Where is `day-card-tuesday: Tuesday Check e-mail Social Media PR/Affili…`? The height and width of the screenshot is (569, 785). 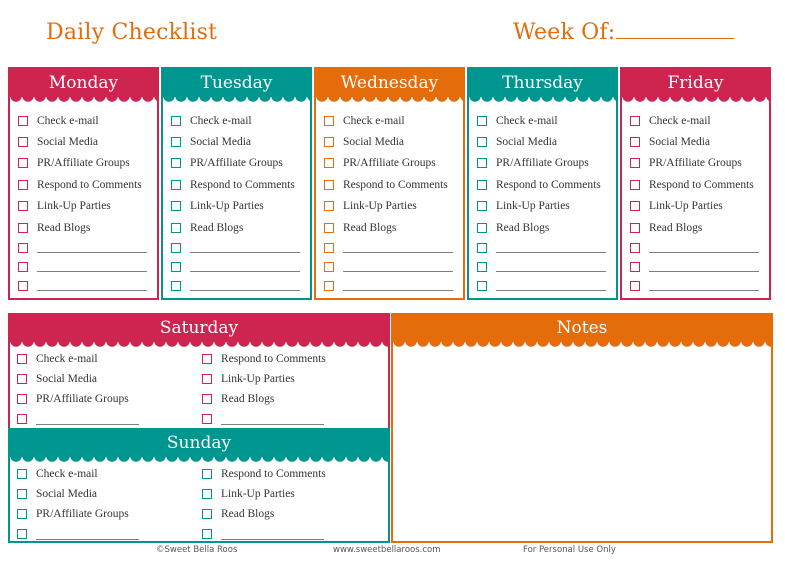 day-card-tuesday: Tuesday Check e-mail Social Media PR/Affili… is located at coordinates (236, 183).